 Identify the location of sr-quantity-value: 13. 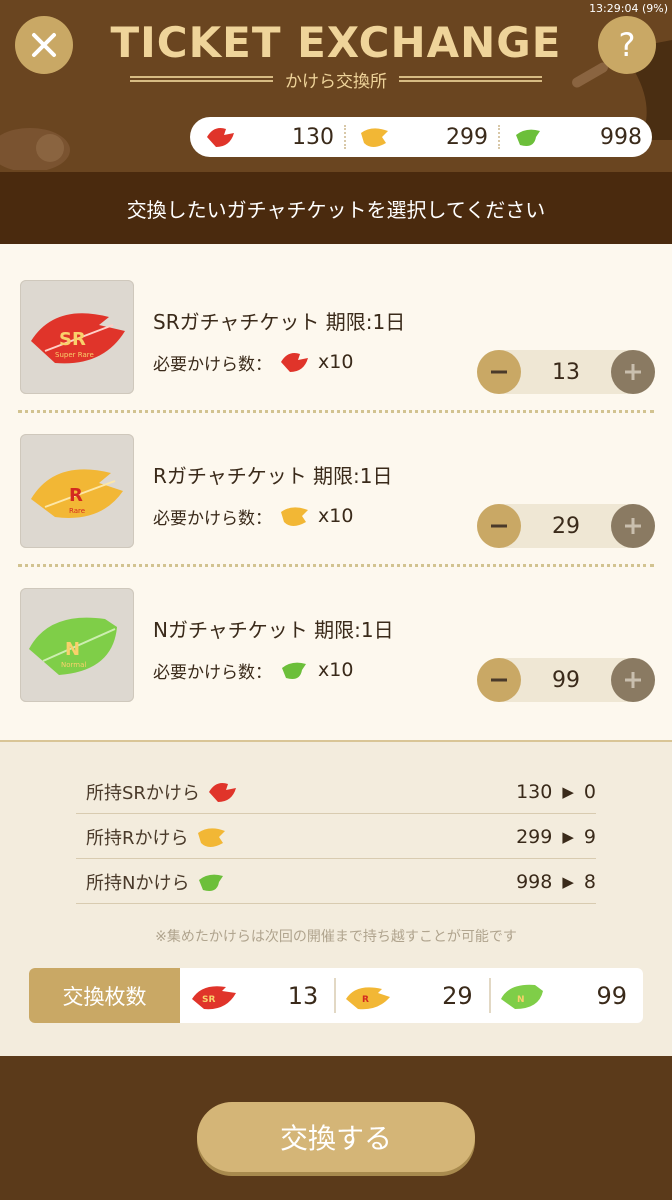
(566, 372).